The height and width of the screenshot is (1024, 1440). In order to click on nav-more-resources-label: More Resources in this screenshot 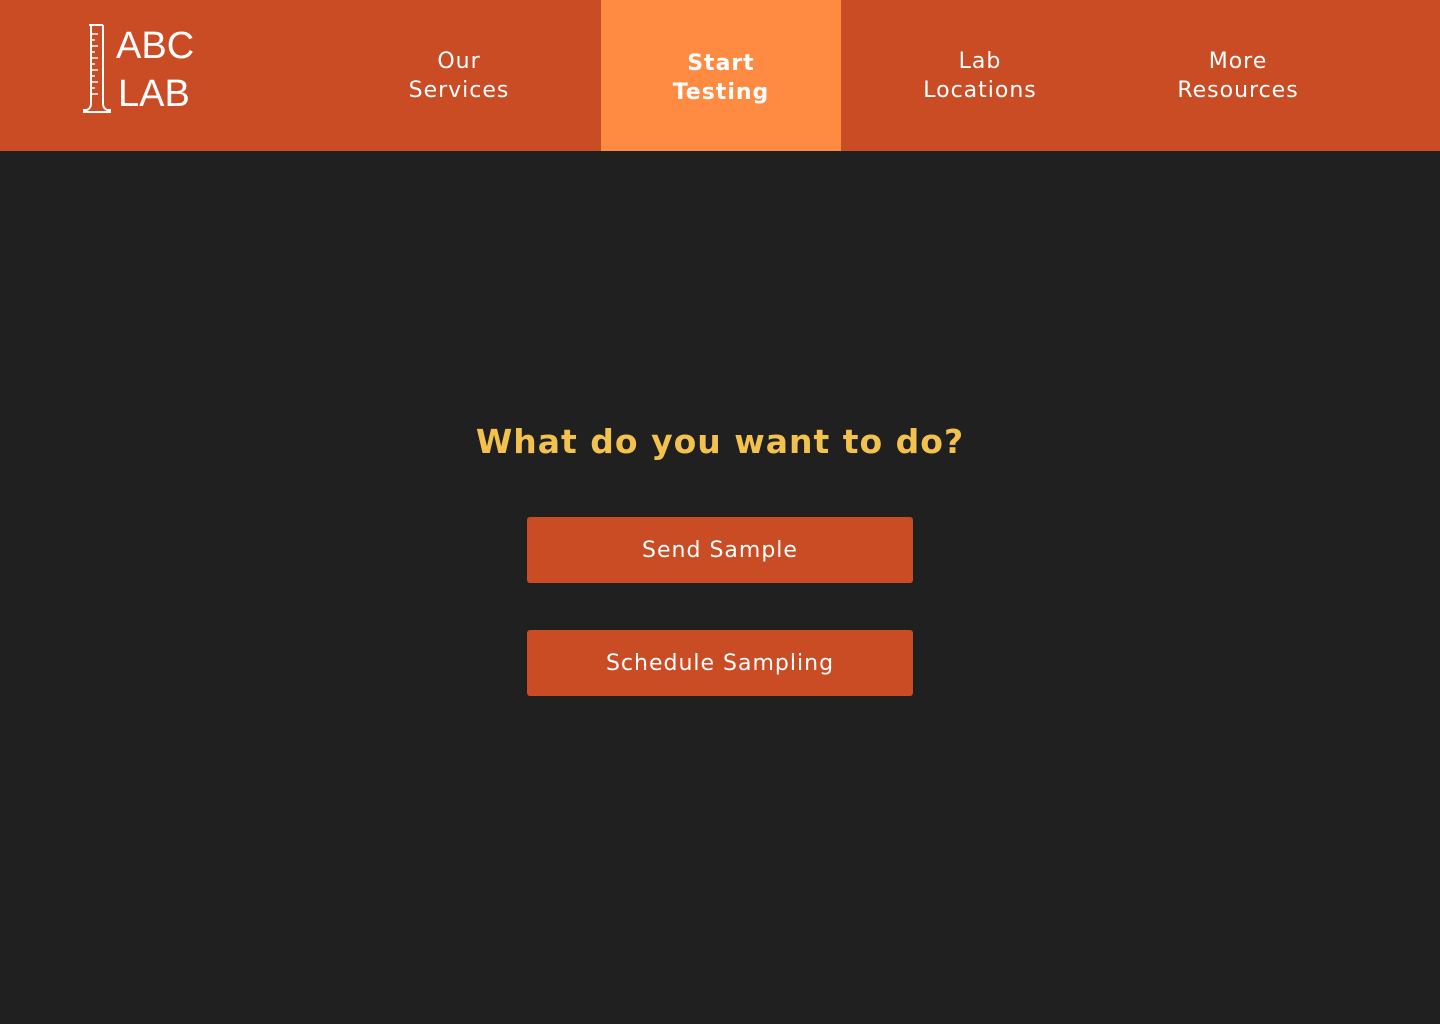, I will do `click(1238, 75)`.